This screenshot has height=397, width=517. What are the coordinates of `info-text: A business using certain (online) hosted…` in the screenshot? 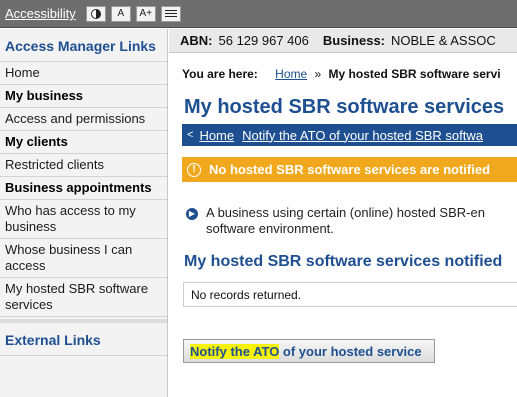 It's located at (345, 221).